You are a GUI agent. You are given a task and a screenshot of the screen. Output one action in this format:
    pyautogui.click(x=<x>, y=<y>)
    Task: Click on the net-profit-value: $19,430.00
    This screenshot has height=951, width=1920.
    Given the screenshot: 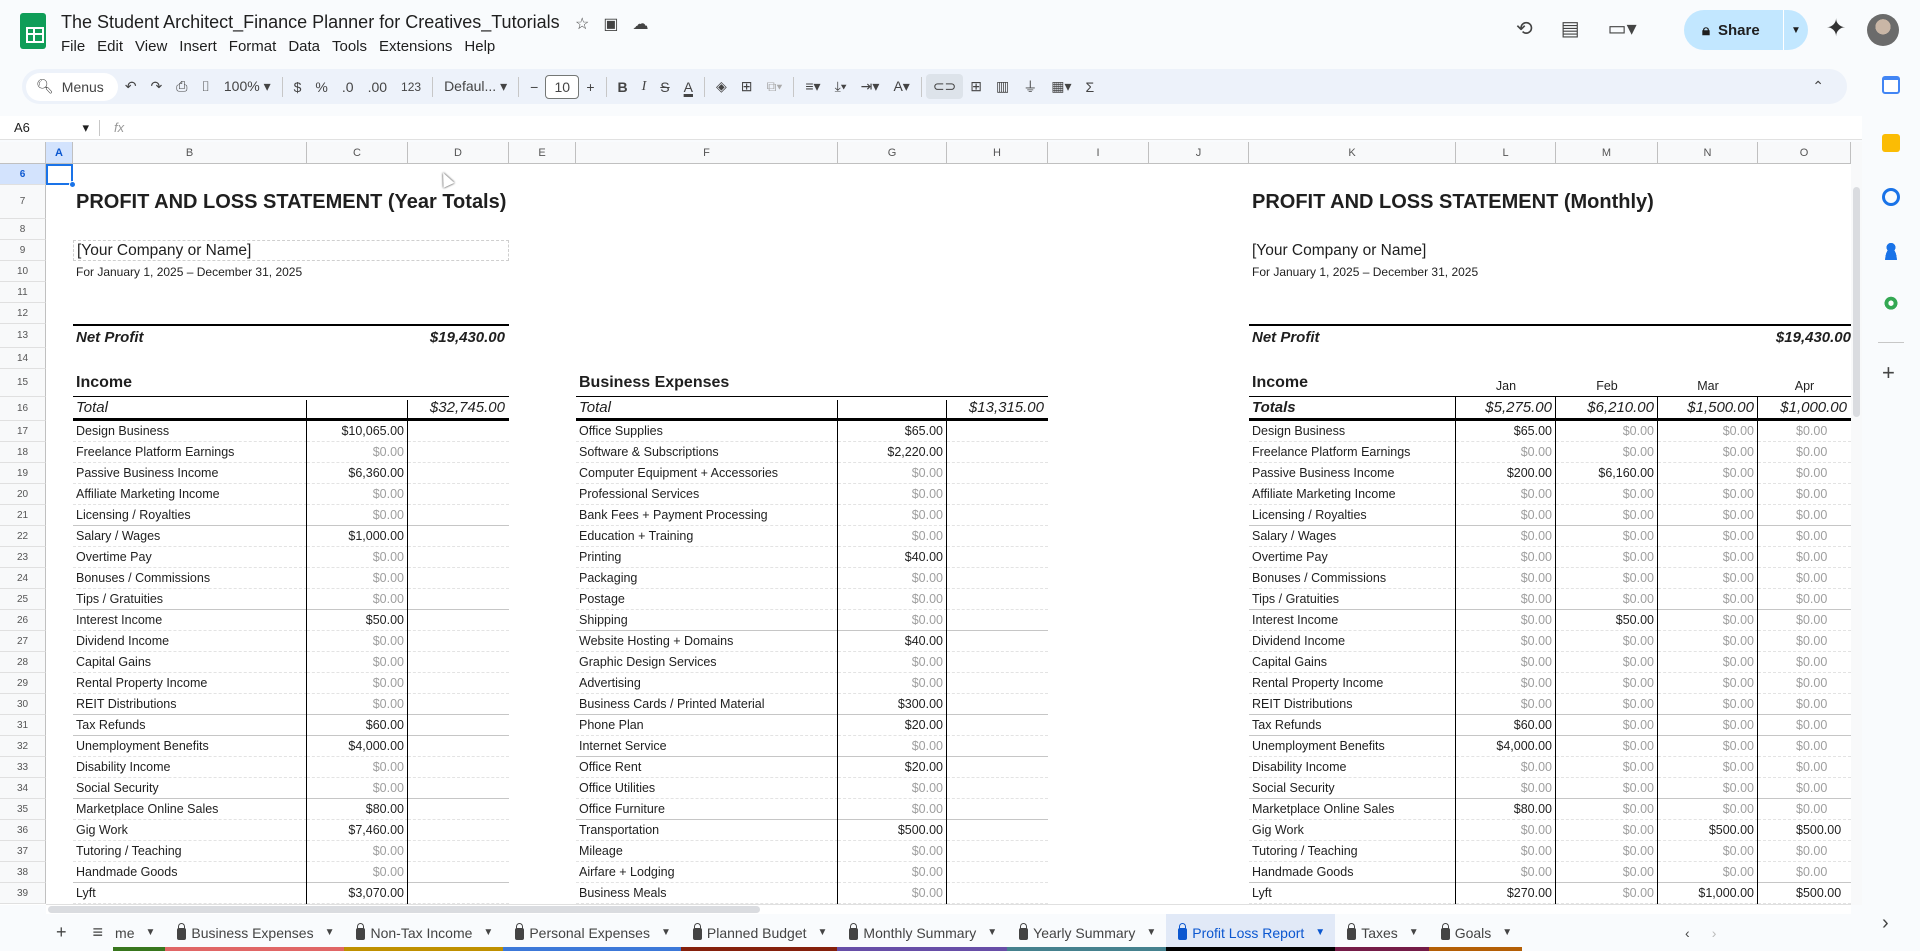 What is the action you would take?
    pyautogui.click(x=408, y=336)
    